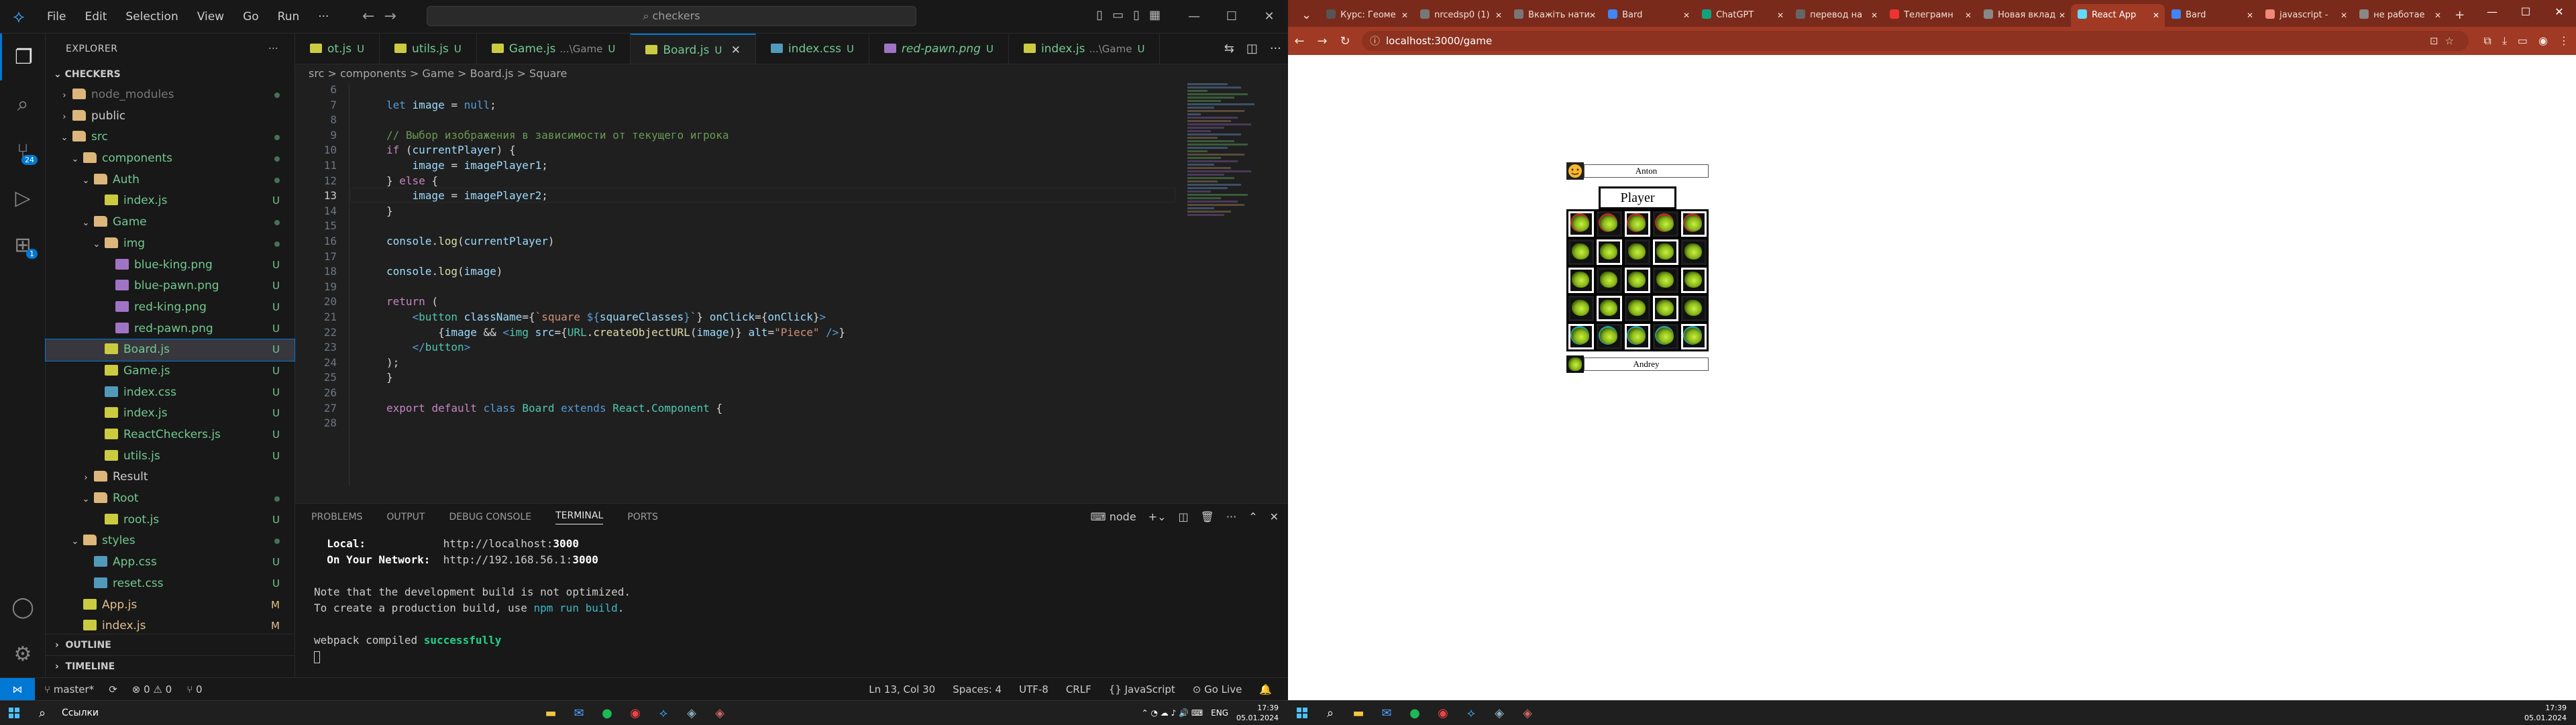 This screenshot has width=2576, height=725. What do you see at coordinates (1742, 15) in the screenshot?
I see `browser-tab: ChatGPT ✕` at bounding box center [1742, 15].